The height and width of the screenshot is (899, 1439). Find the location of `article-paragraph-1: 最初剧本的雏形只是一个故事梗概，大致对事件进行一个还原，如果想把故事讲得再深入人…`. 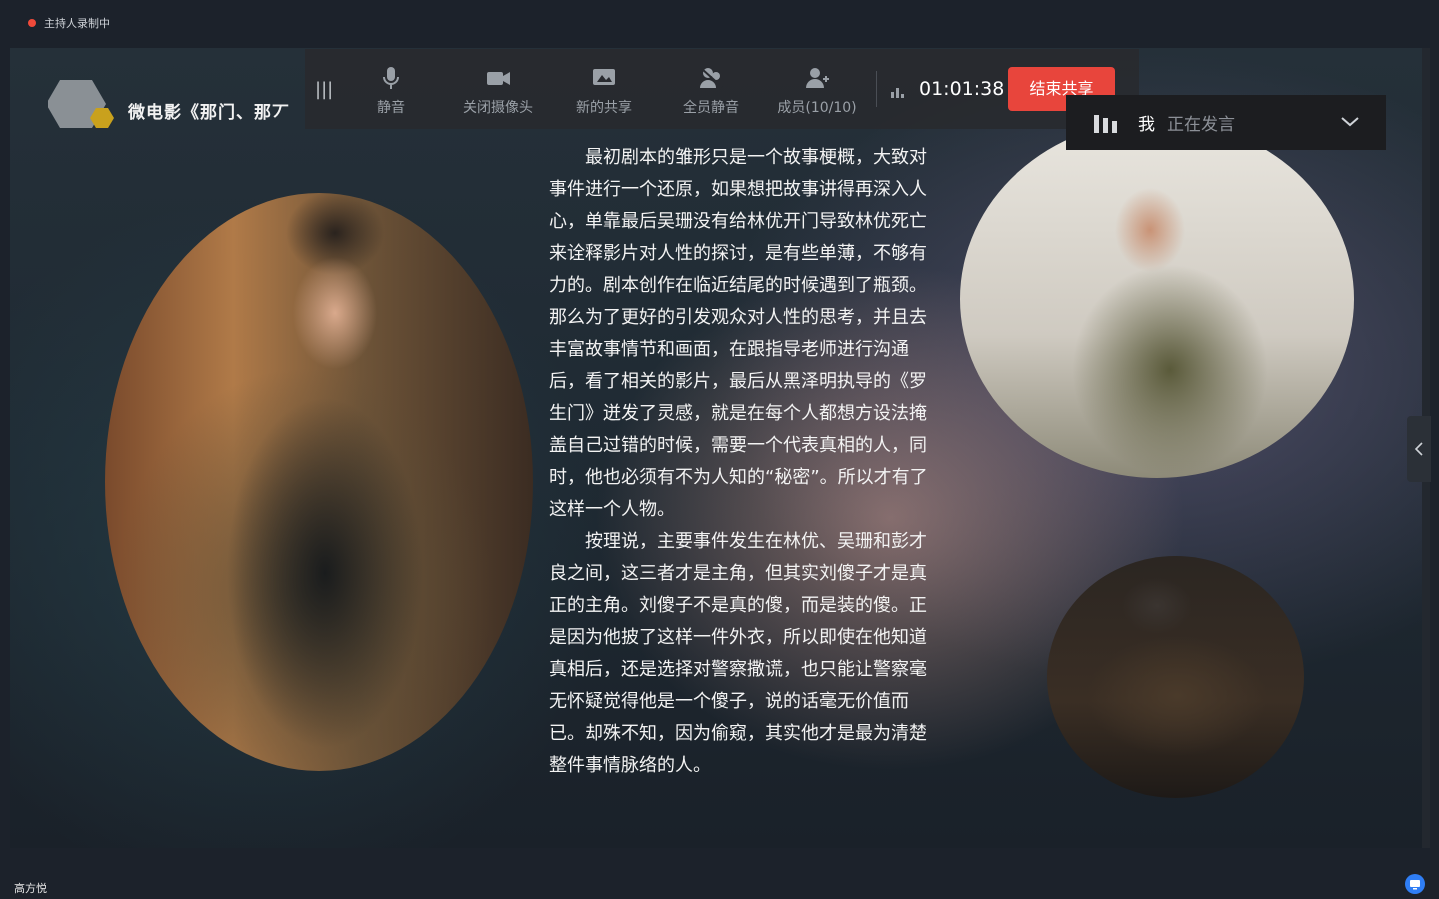

article-paragraph-1: 最初剧本的雏形只是一个故事梗概，大致对事件进行一个还原，如果想把故事讲得再深入人… is located at coordinates (738, 333).